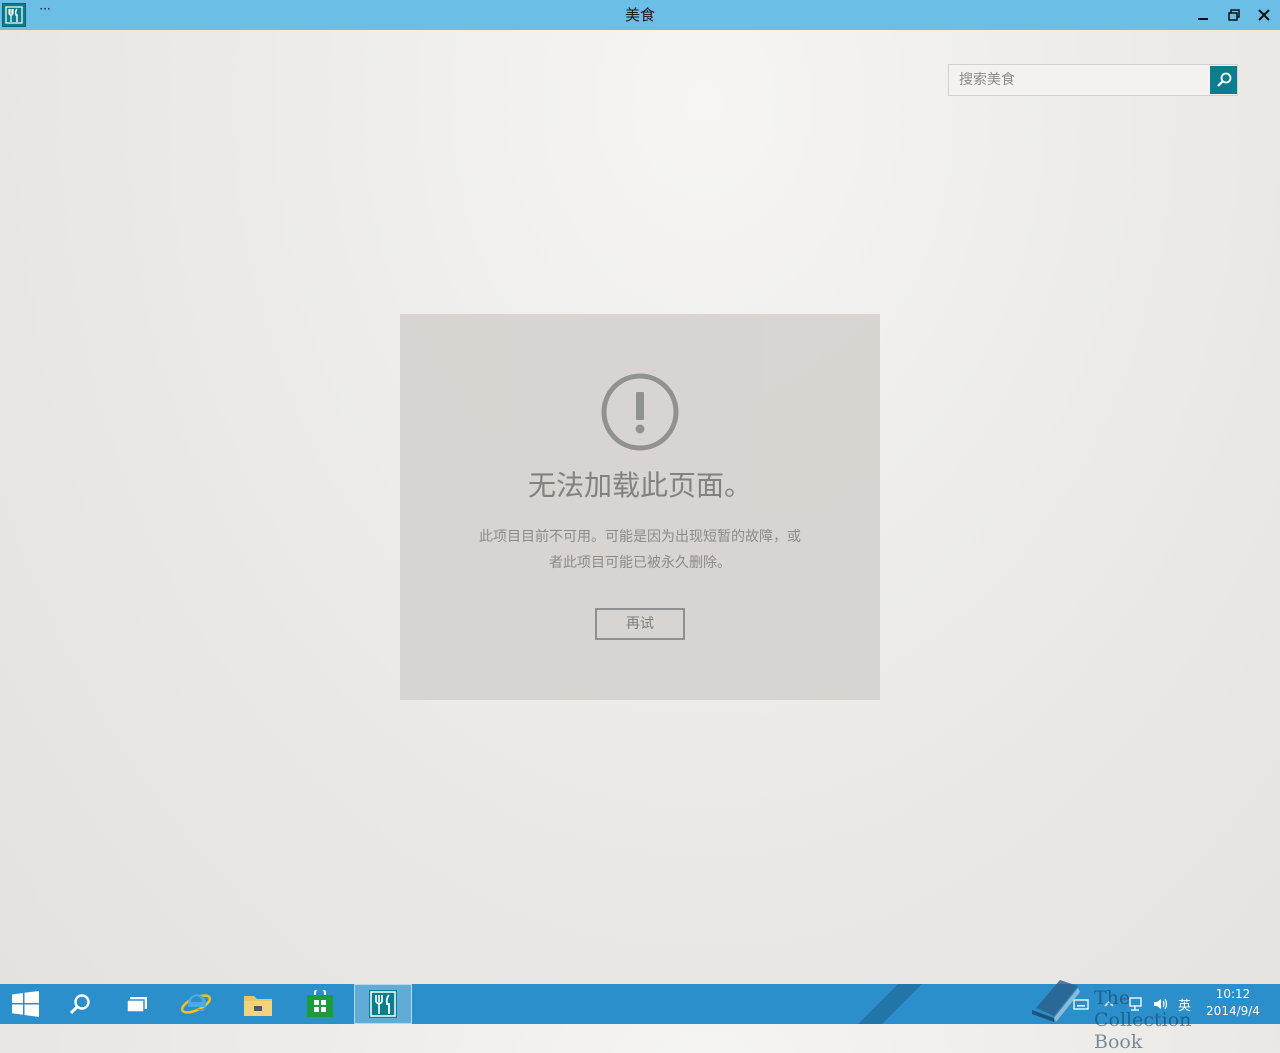 The image size is (1280, 1053). I want to click on restore-button, so click(1234, 15).